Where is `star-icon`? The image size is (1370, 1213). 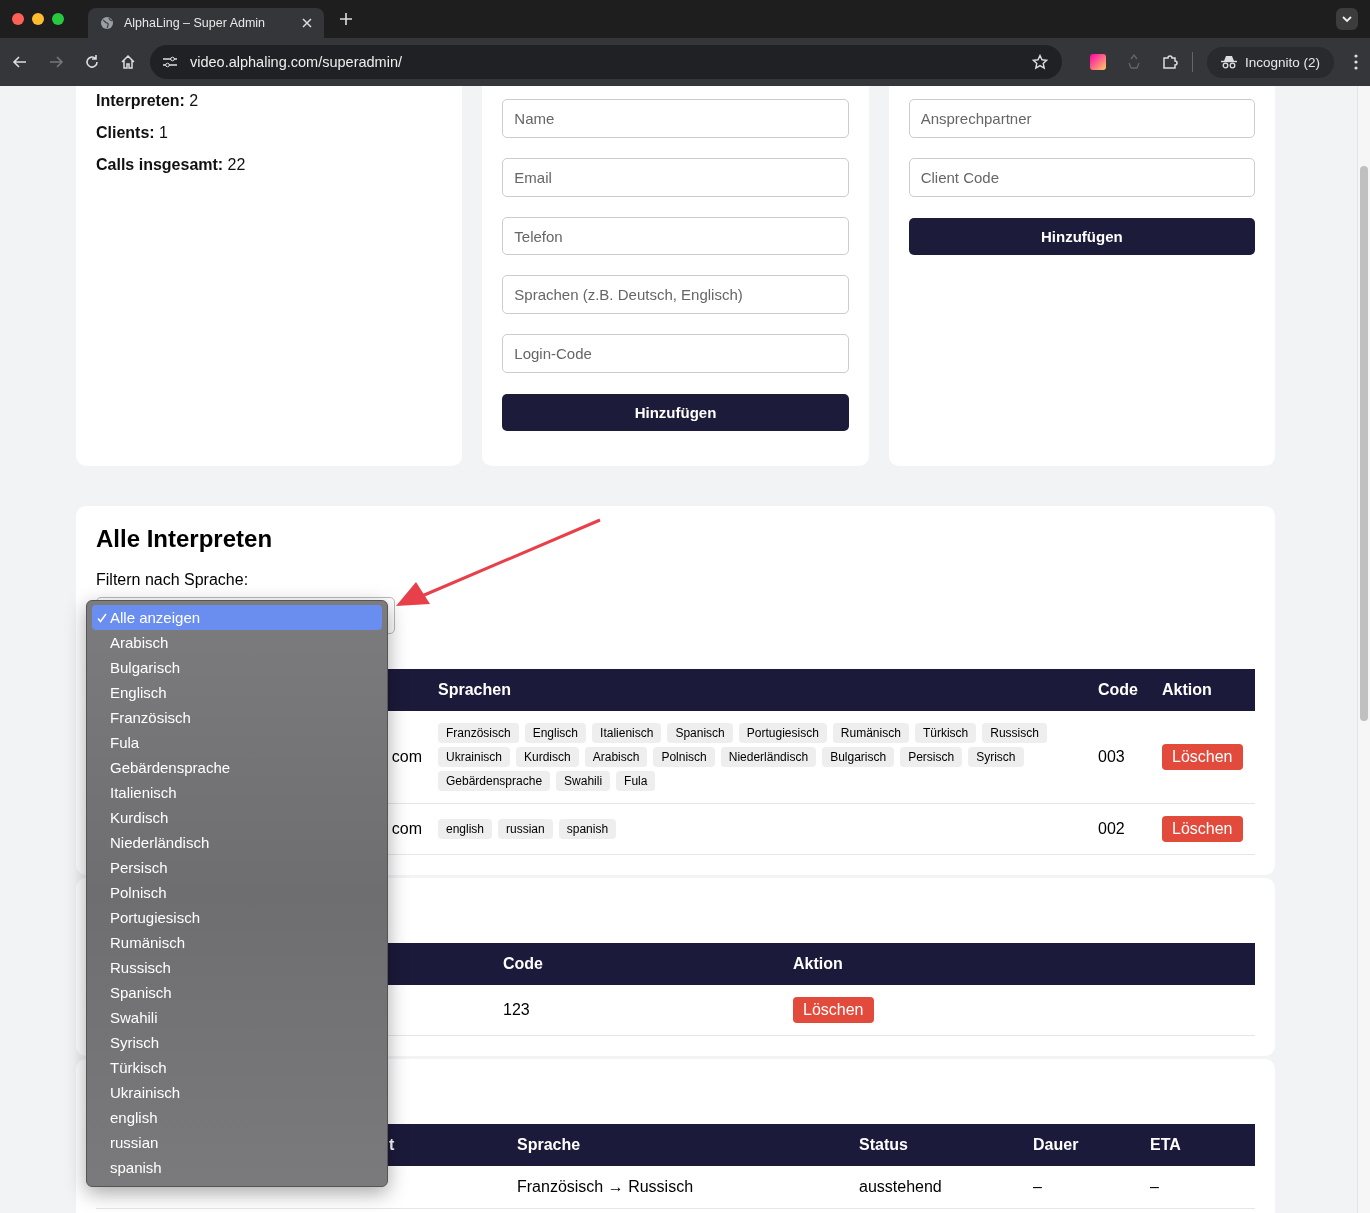
star-icon is located at coordinates (1039, 62).